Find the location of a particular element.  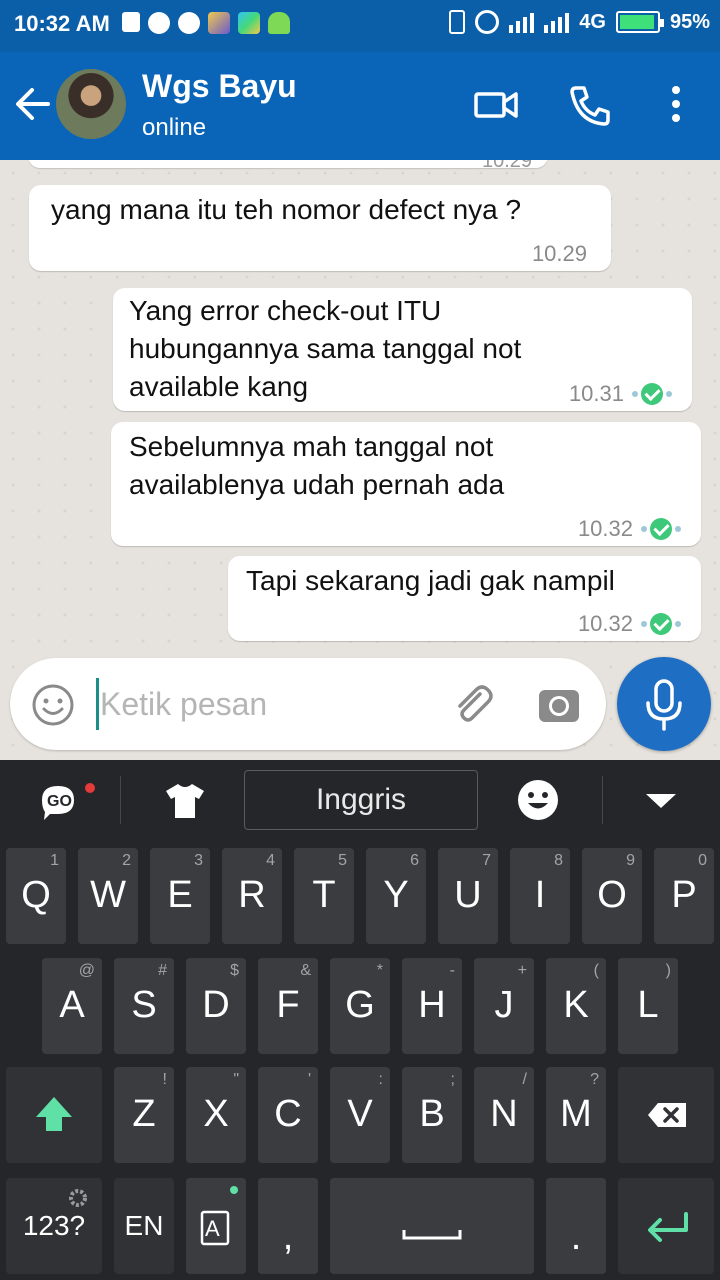

symbols-key-label: 123? is located at coordinates (54, 1225).